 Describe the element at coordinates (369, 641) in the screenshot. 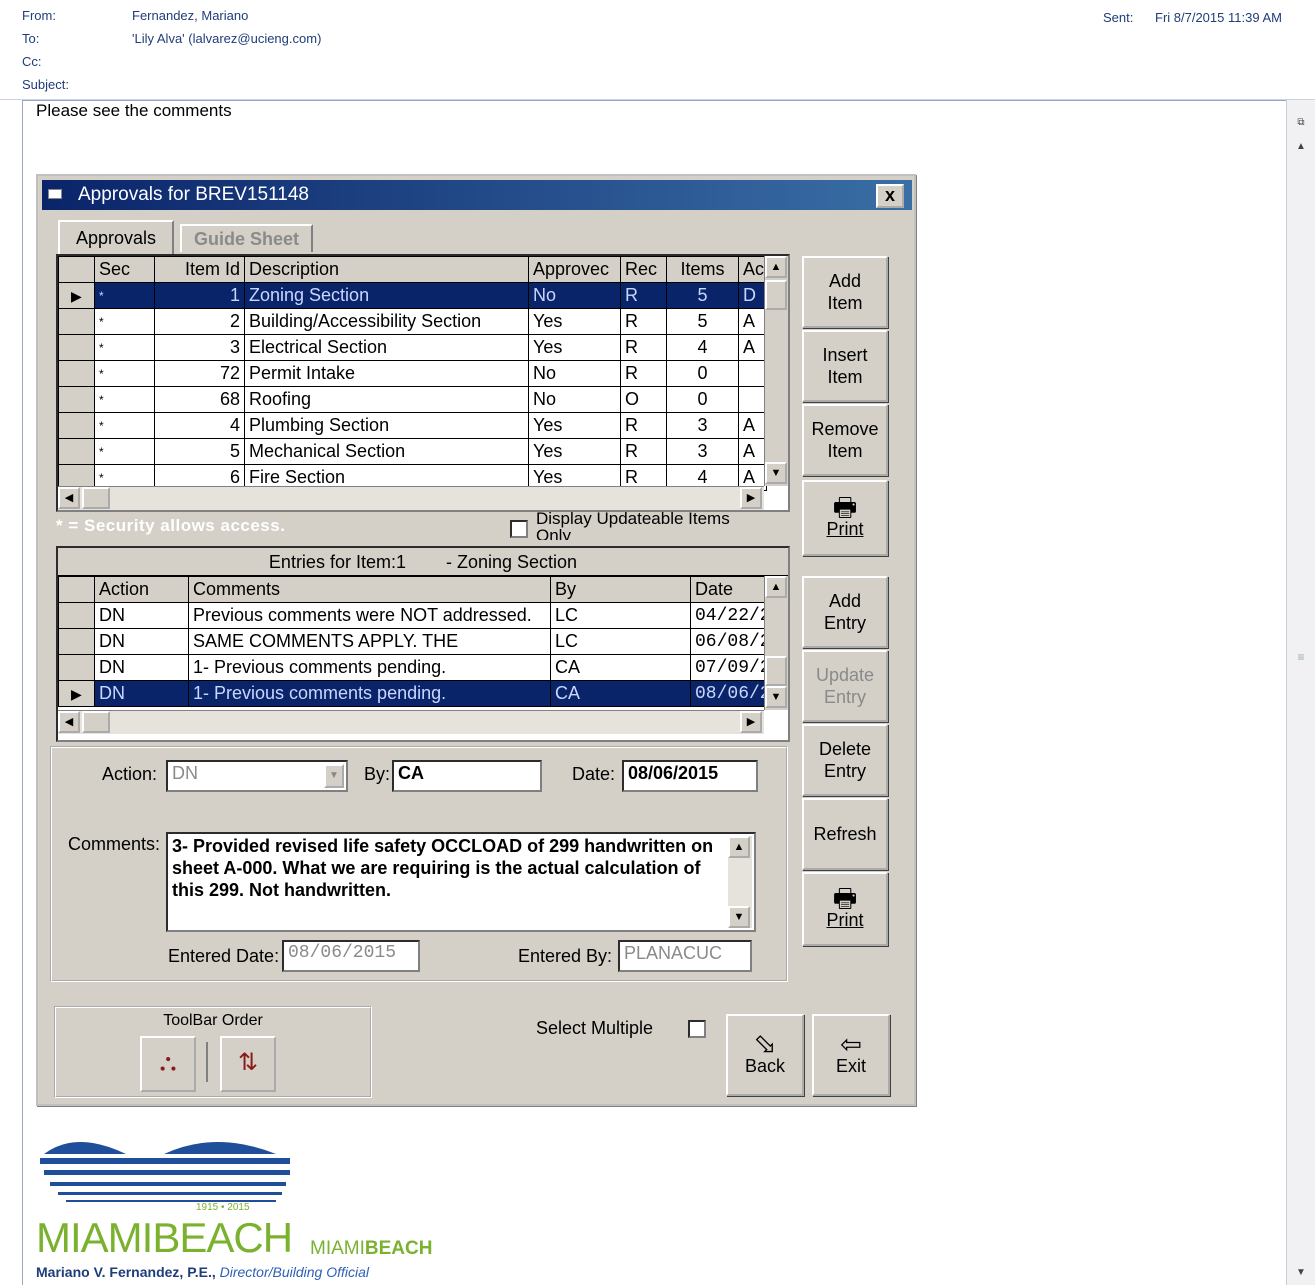

I see `cell-comment: SAME COMMENTS APPLY. THE` at that location.